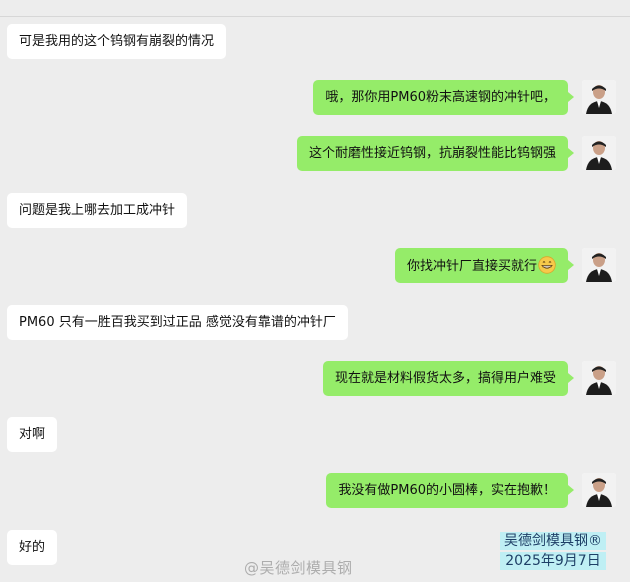  I want to click on message-bubble-outgoing: 你找冲针厂直接买就行, so click(484, 265).